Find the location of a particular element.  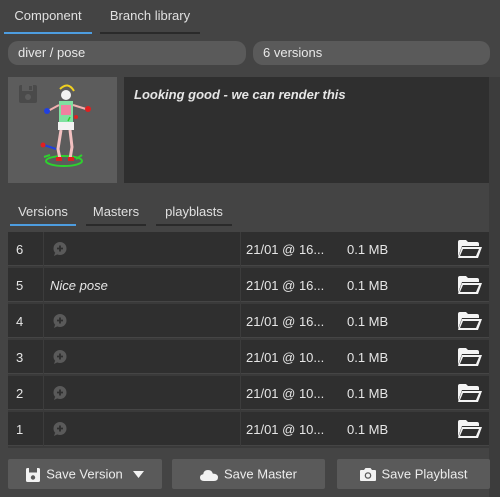

cloud-icon is located at coordinates (209, 475).